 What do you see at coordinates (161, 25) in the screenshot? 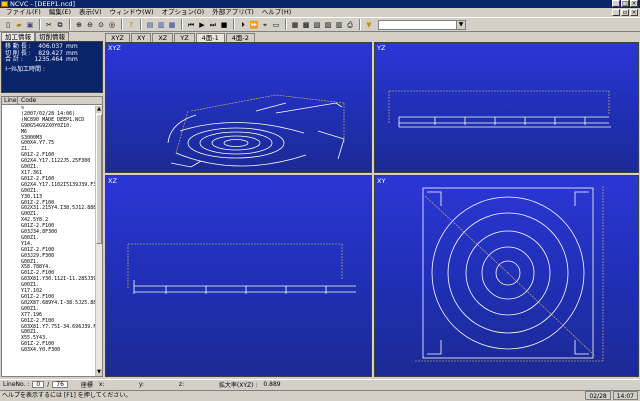
I see `view-split-icon: ▥` at bounding box center [161, 25].